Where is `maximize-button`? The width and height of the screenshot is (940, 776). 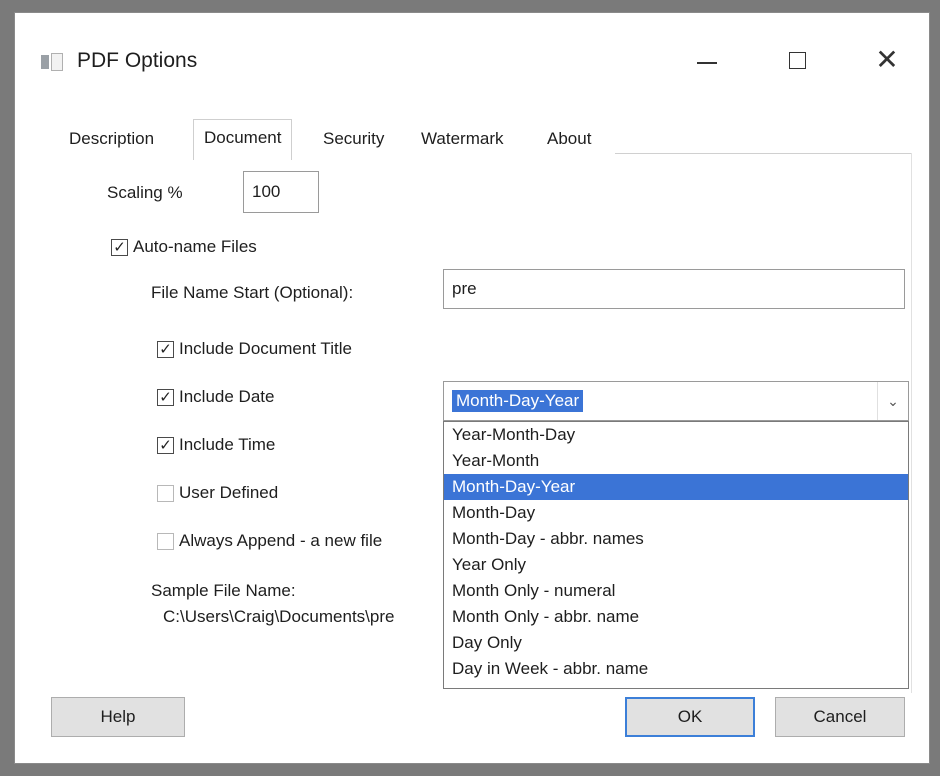 maximize-button is located at coordinates (797, 60).